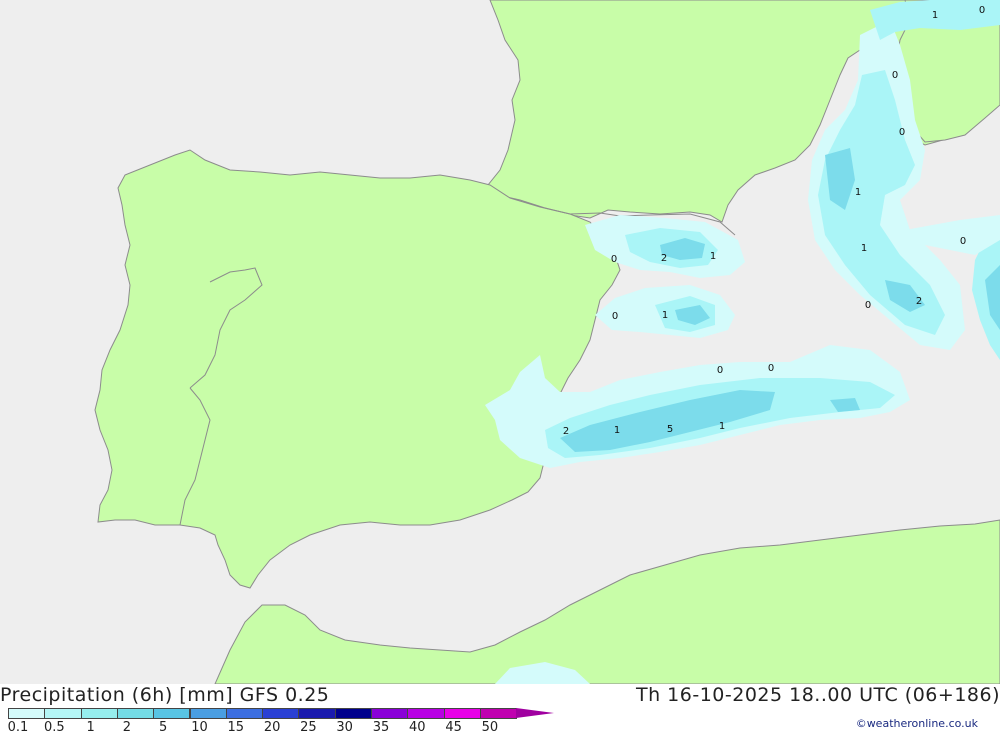 The image size is (1000, 735). What do you see at coordinates (165, 695) in the screenshot?
I see `map-title: Precipitation (6h) [mm] GFS 0.25` at bounding box center [165, 695].